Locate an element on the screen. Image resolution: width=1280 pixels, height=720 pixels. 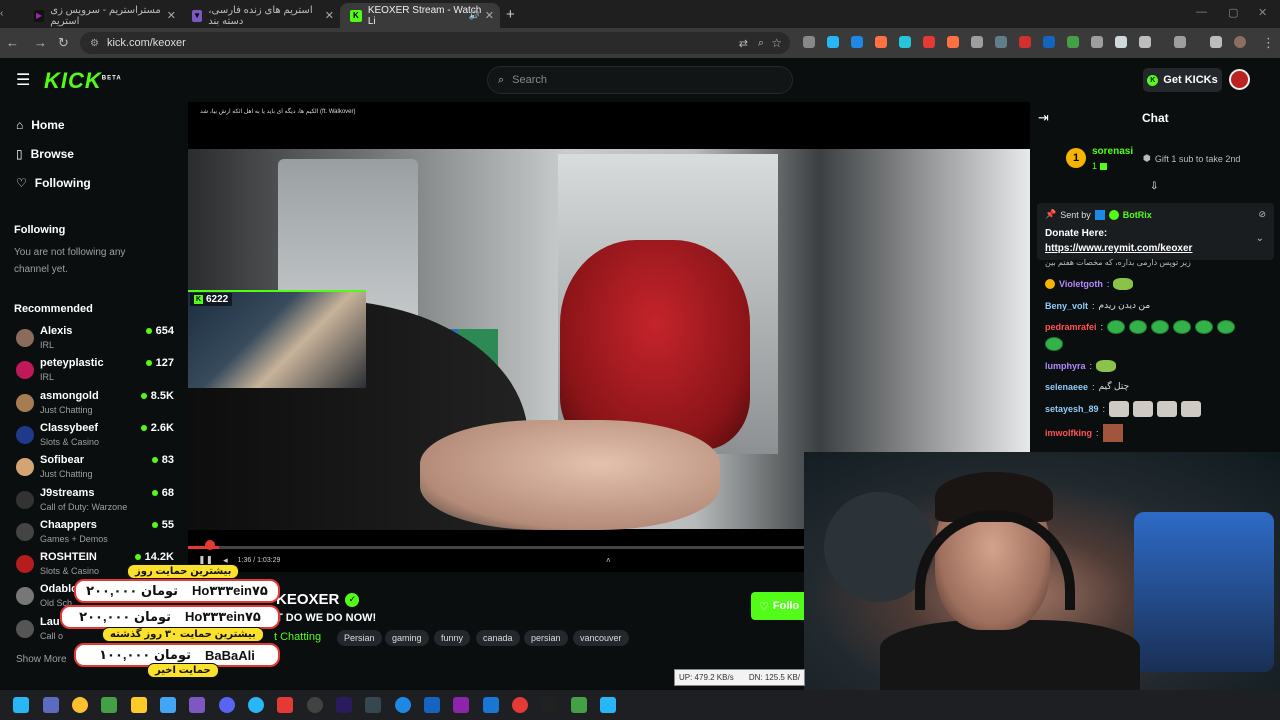
chat-username: pedramrafei is located at coordinates (1071, 327).